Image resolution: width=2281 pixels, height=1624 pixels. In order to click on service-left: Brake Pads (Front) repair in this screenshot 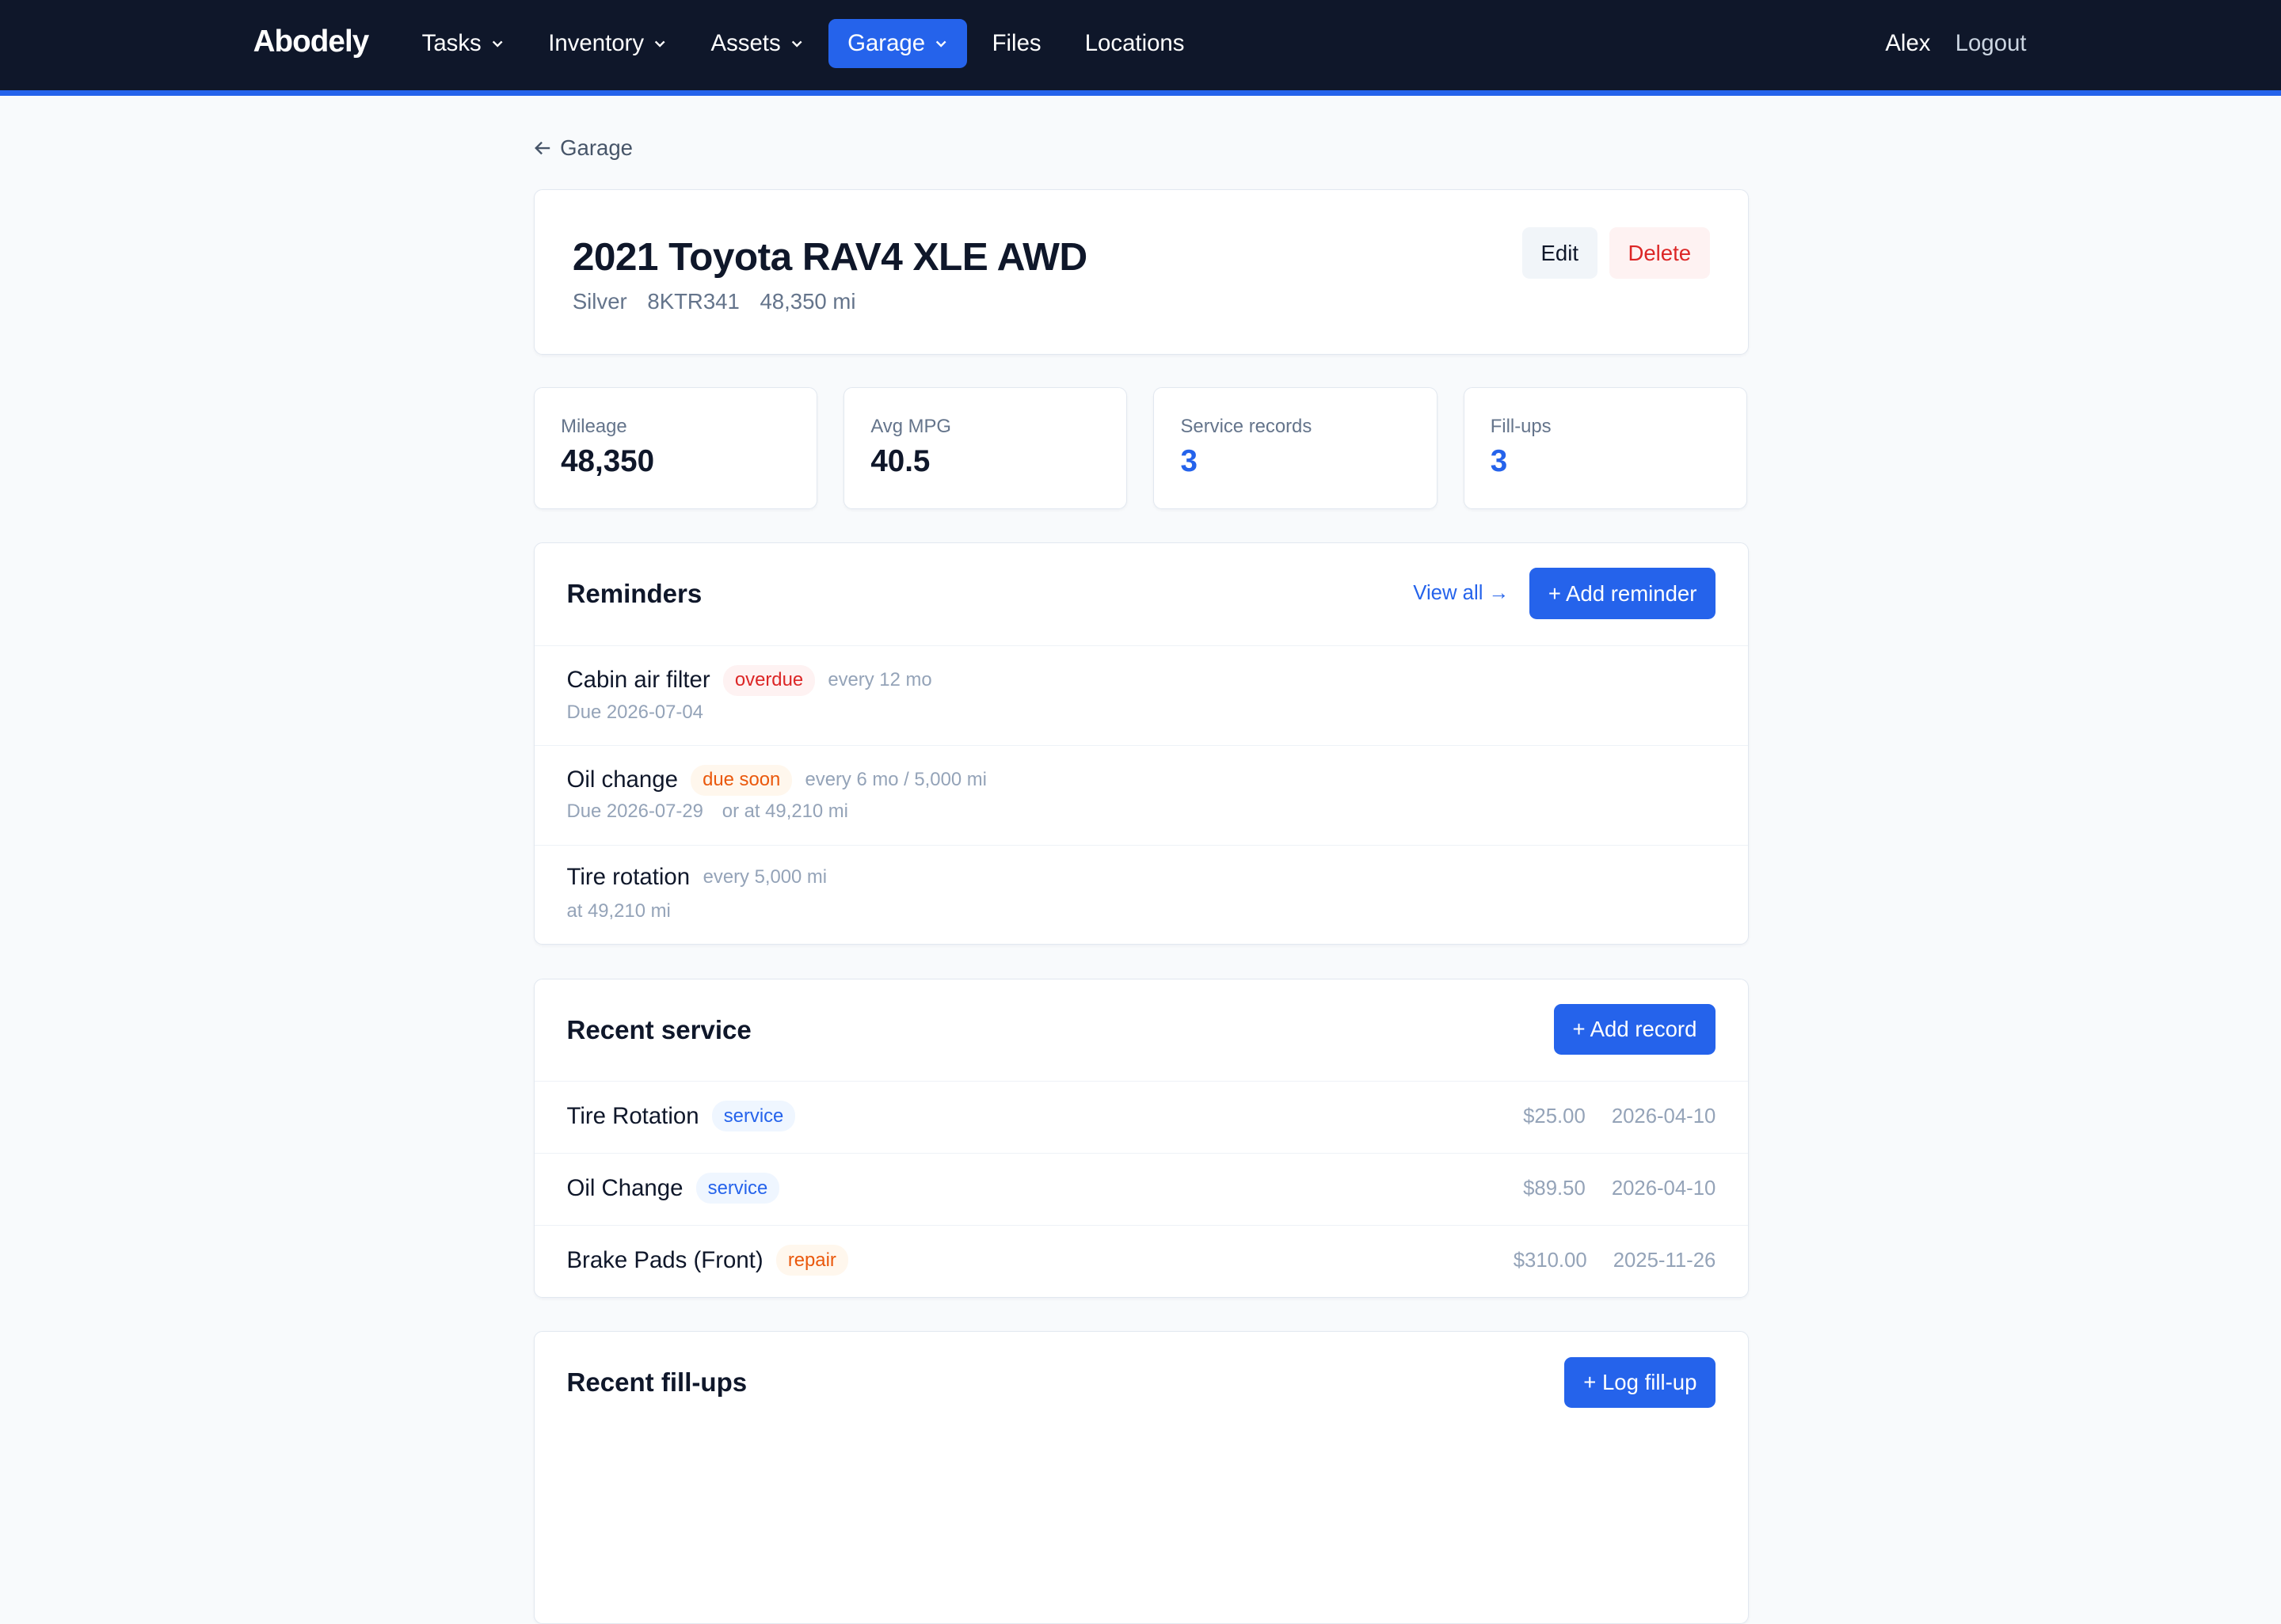, I will do `click(707, 1260)`.